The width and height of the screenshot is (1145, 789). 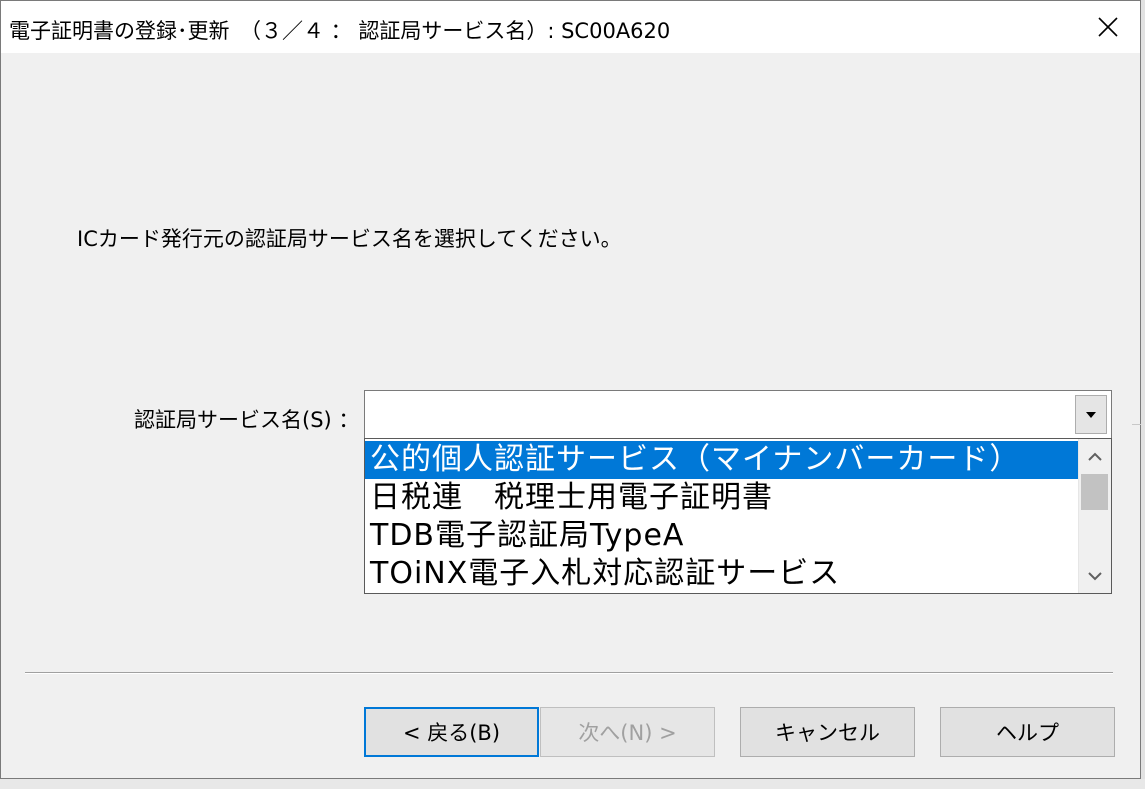 I want to click on scroll-up-button, so click(x=1095, y=456).